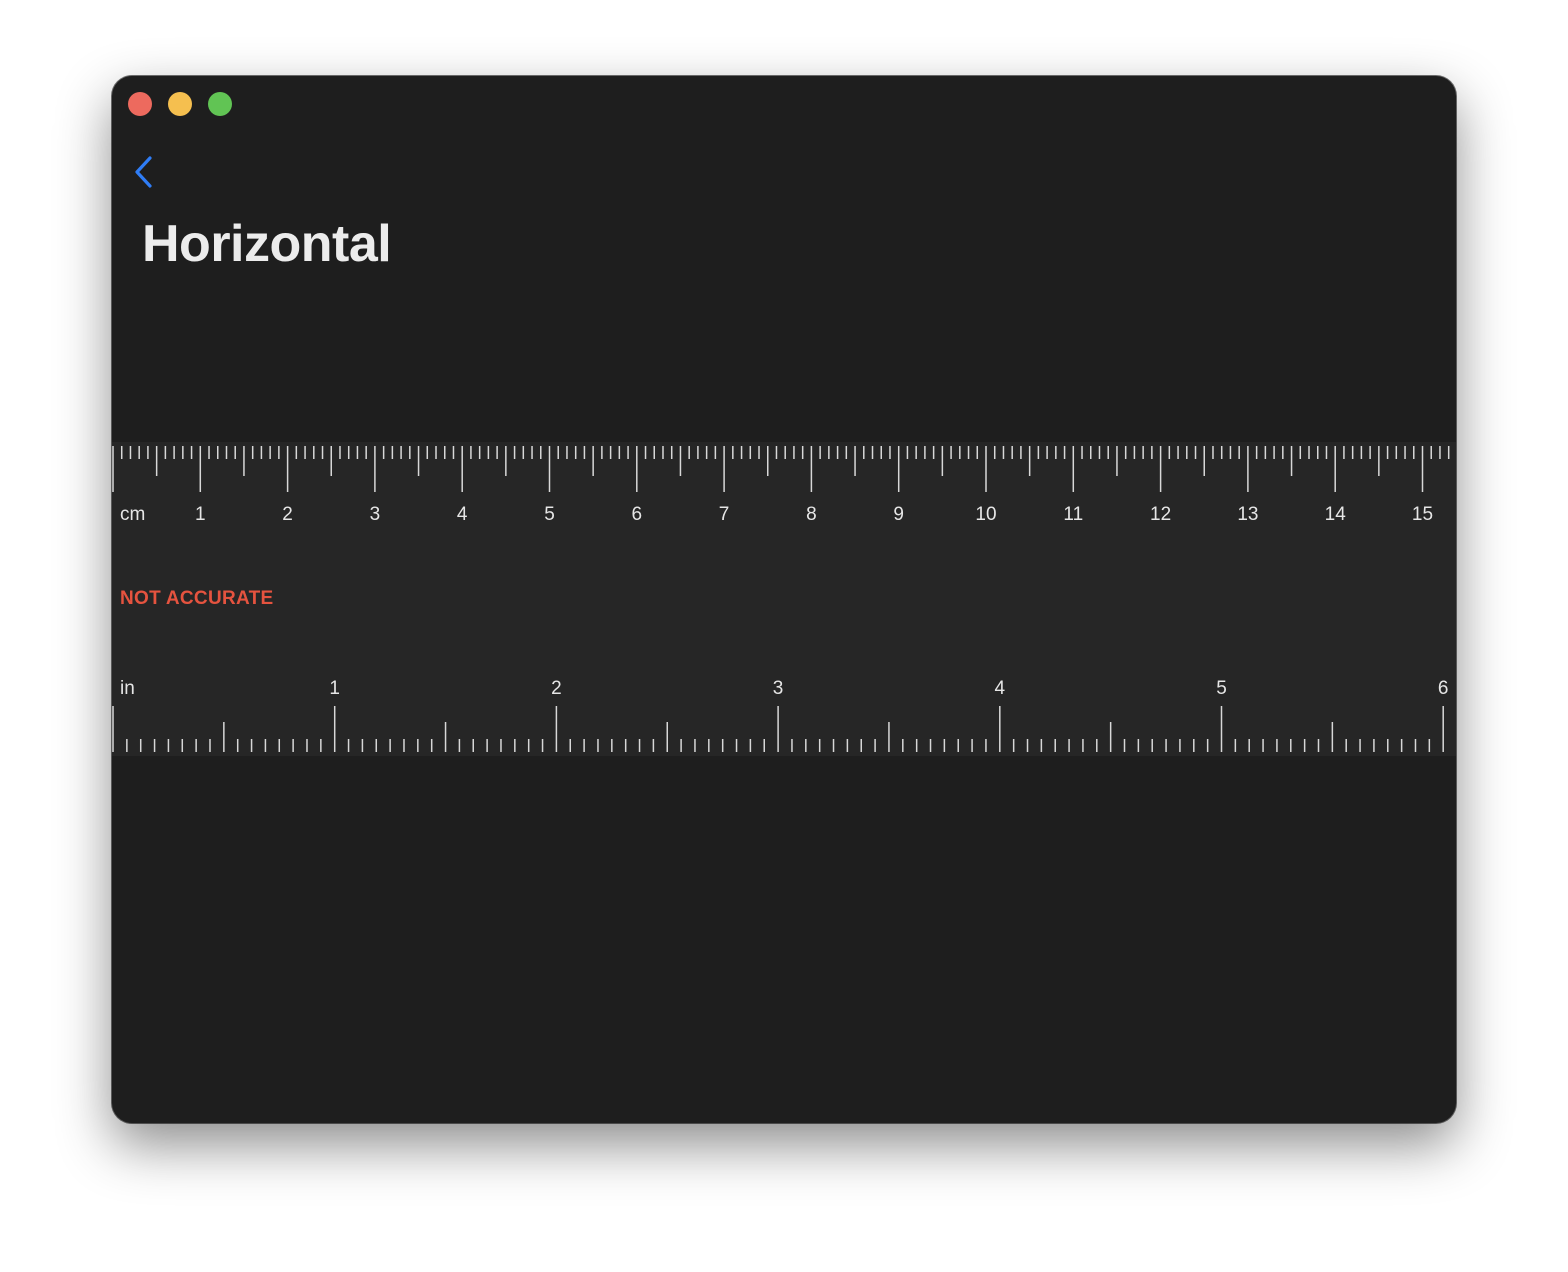  I want to click on cm-tick-label: 5, so click(549, 514).